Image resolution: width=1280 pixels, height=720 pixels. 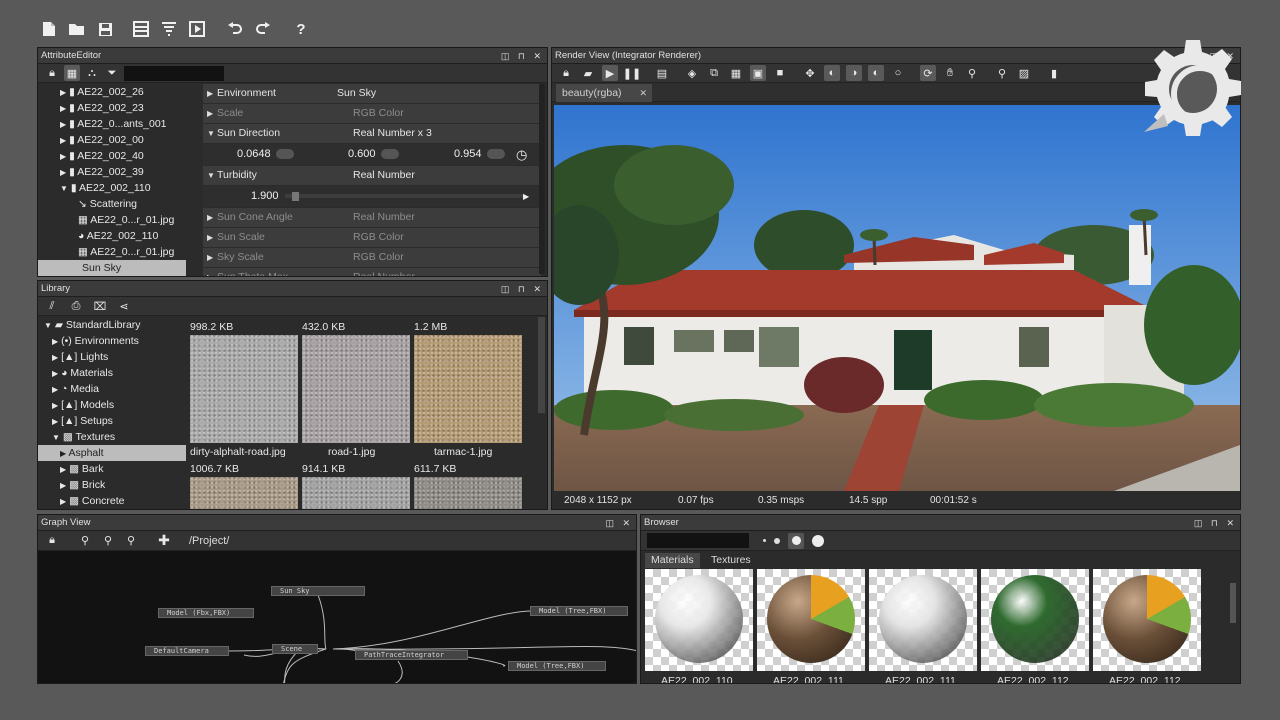 What do you see at coordinates (265, 196) in the screenshot?
I see `turbidity-value: 1.900` at bounding box center [265, 196].